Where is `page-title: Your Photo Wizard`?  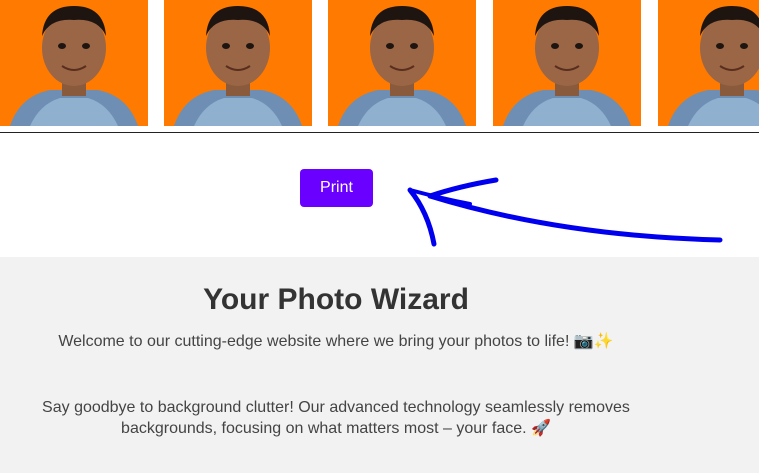
page-title: Your Photo Wizard is located at coordinates (336, 299).